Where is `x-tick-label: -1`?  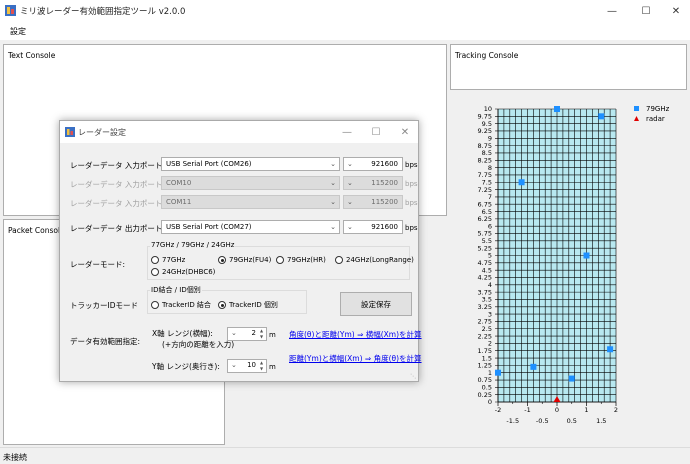
x-tick-label: -1 is located at coordinates (527, 410).